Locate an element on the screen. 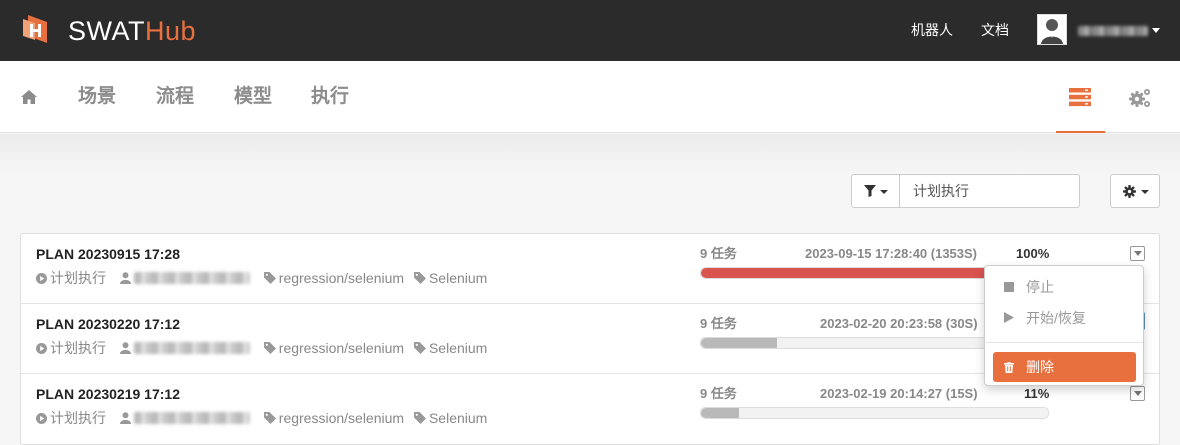 This screenshot has width=1180, height=445. plan-title: PLAN 20230220 17:12 is located at coordinates (108, 324).